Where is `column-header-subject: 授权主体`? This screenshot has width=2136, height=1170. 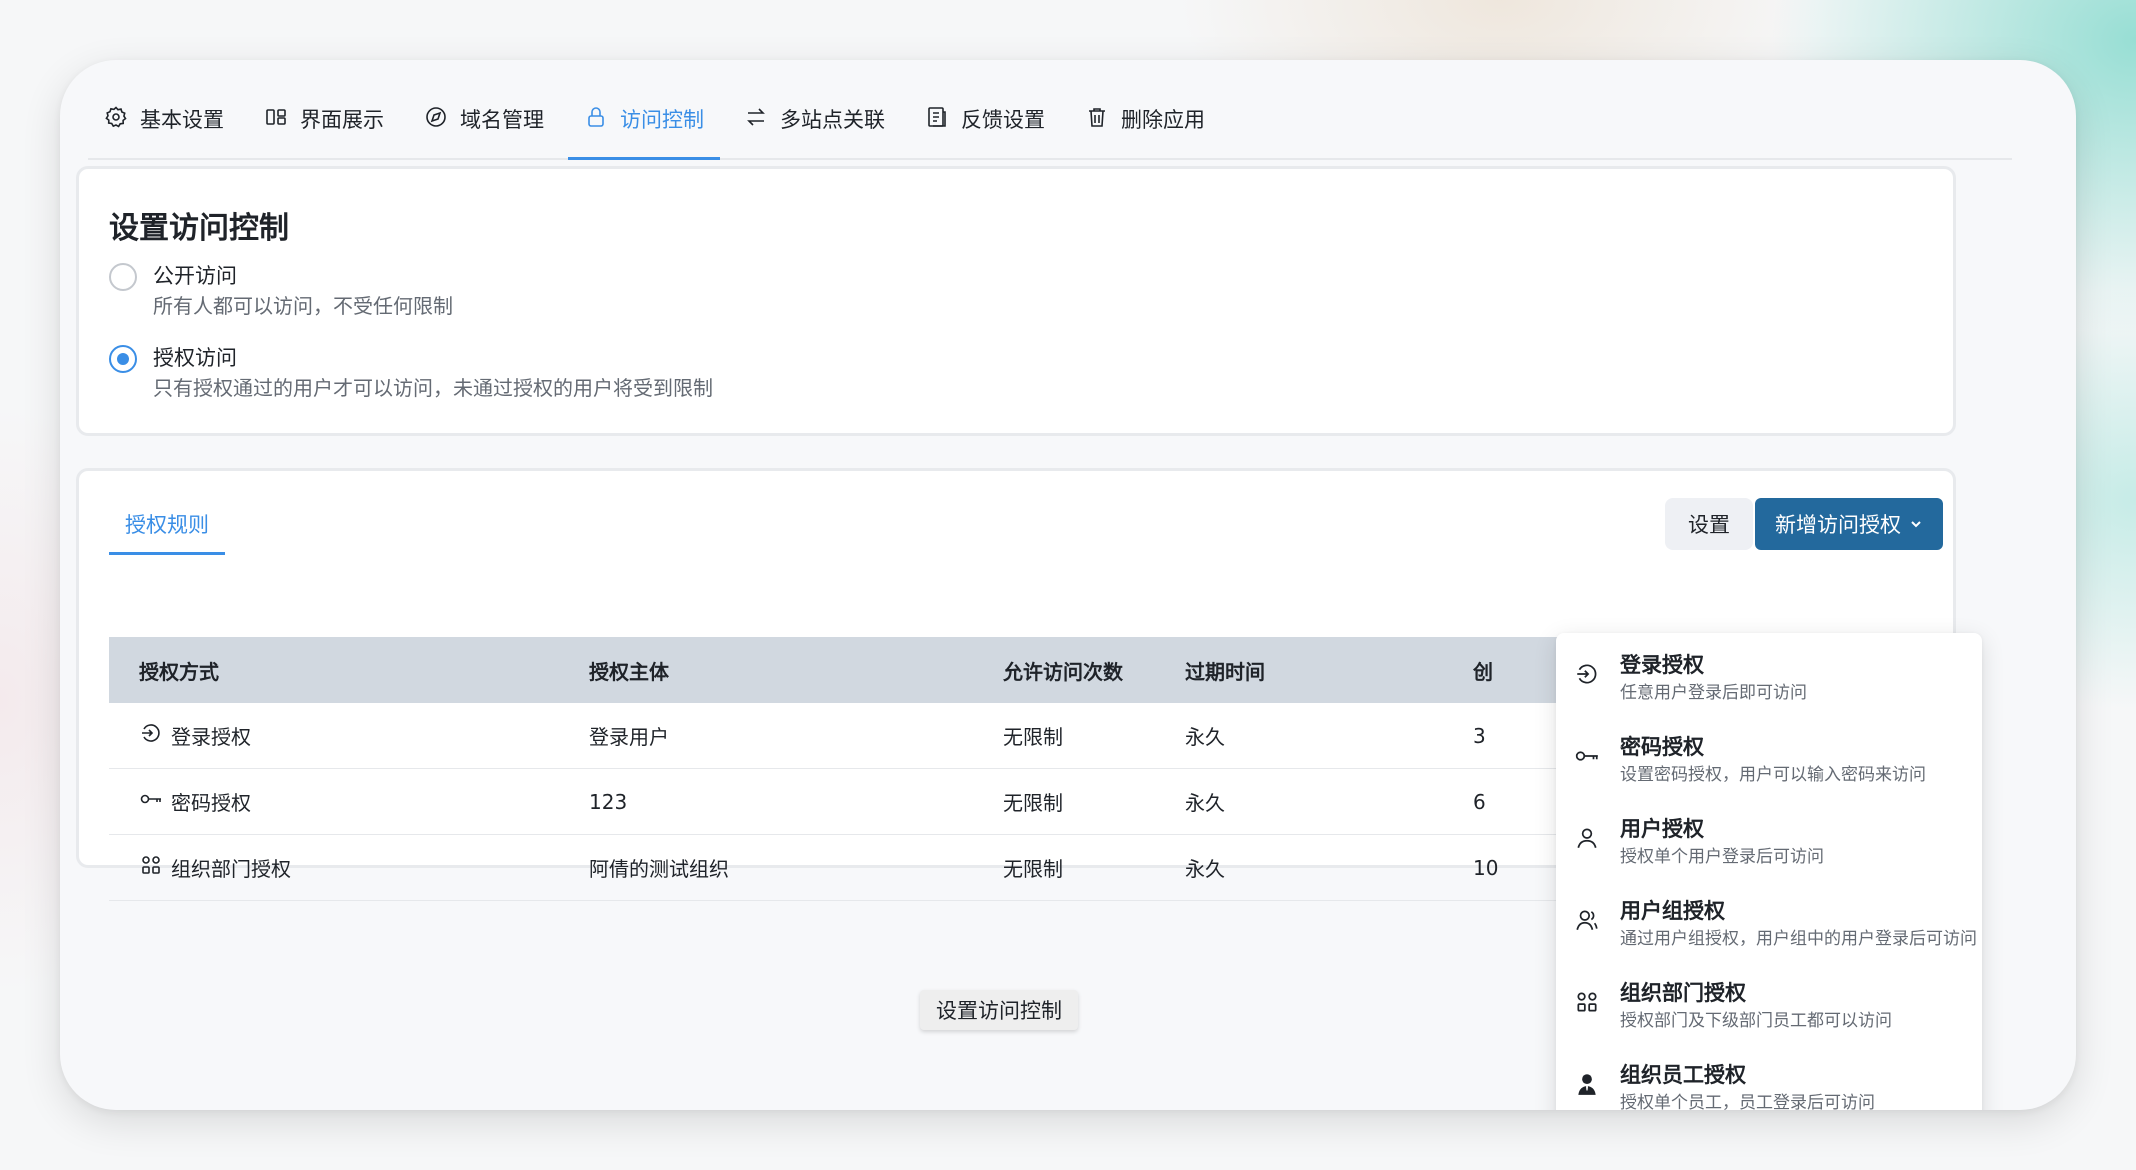 column-header-subject: 授权主体 is located at coordinates (629, 671).